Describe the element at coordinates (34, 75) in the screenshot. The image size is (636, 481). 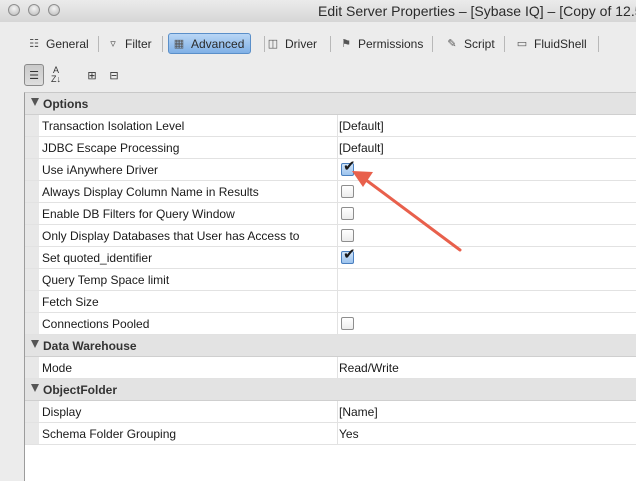
I see `categorized-view-button: ☰` at that location.